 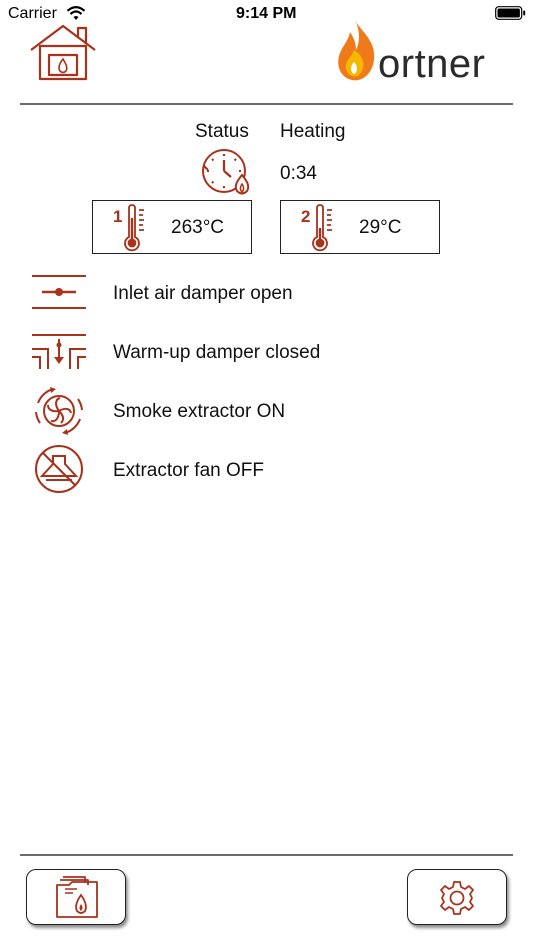 What do you see at coordinates (313, 131) in the screenshot?
I see `heating-mode-label: Heating` at bounding box center [313, 131].